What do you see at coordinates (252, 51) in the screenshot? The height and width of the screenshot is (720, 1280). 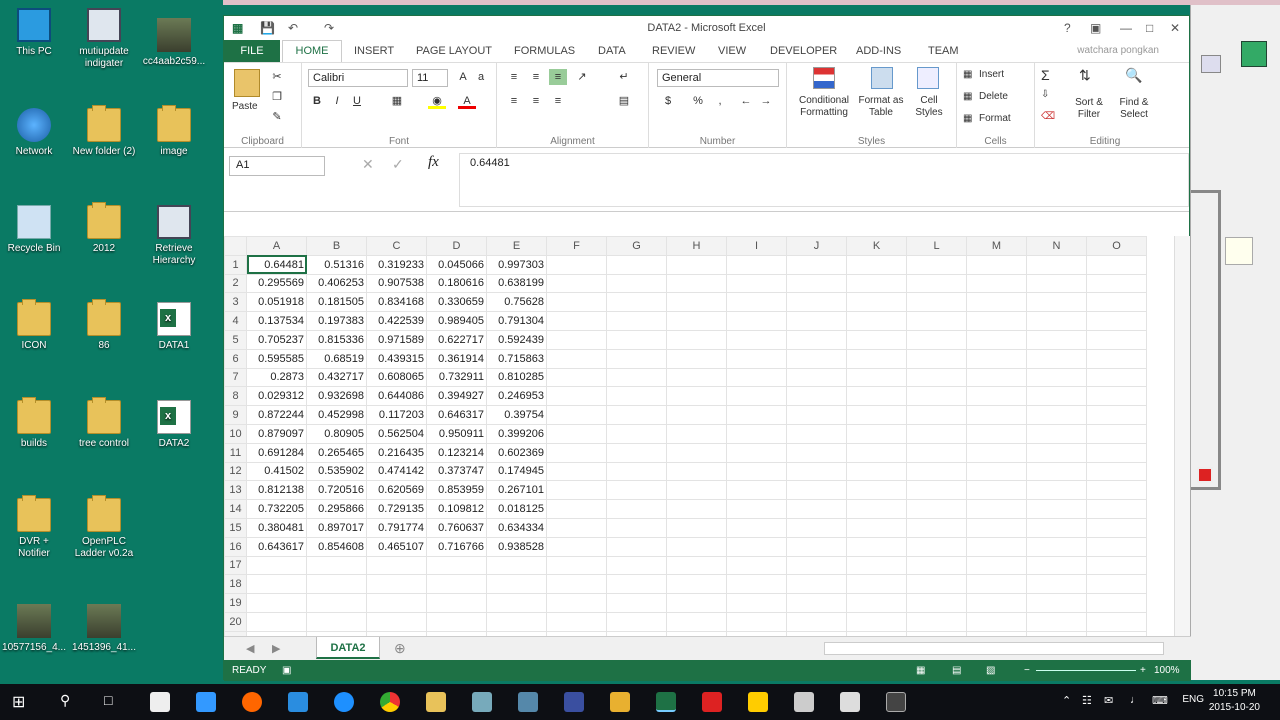 I see `tab-file: FILE` at bounding box center [252, 51].